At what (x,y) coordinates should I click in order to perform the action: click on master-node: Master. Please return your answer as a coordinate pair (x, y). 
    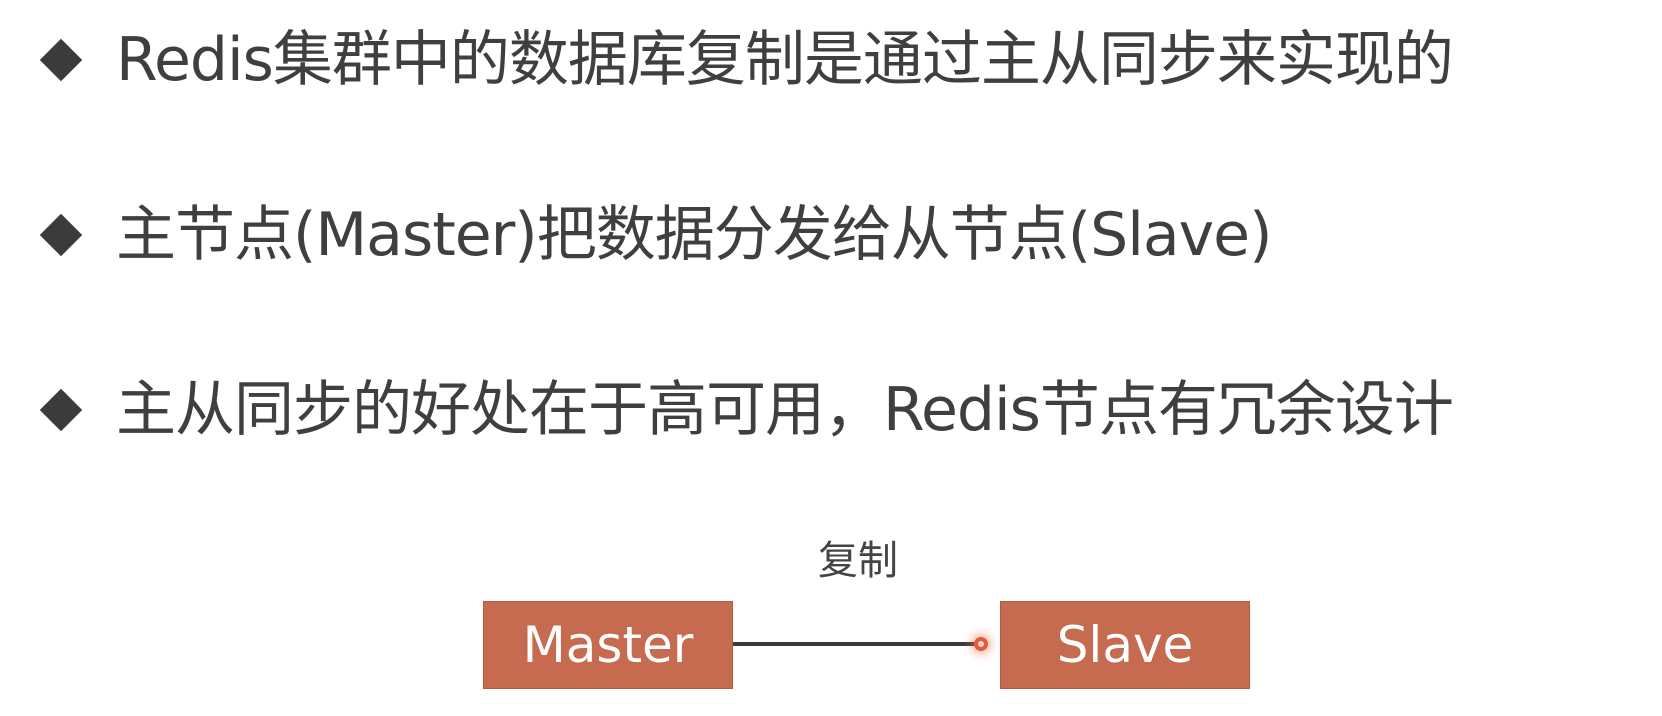
    Looking at the image, I should click on (608, 645).